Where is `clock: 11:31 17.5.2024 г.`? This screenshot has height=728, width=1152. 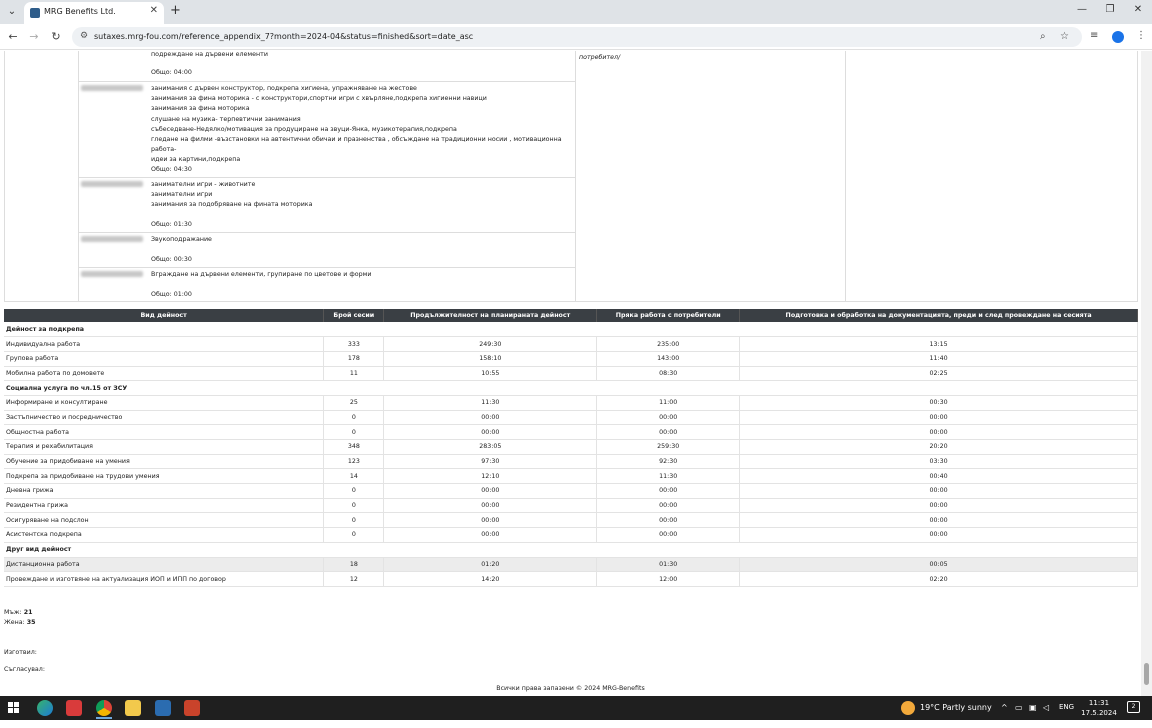 clock: 11:31 17.5.2024 г. is located at coordinates (1099, 713).